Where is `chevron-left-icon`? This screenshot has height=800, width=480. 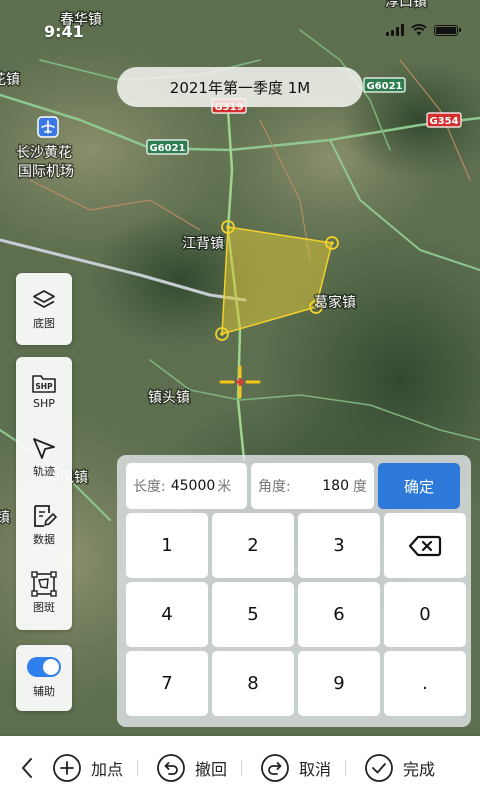 chevron-left-icon is located at coordinates (27, 768).